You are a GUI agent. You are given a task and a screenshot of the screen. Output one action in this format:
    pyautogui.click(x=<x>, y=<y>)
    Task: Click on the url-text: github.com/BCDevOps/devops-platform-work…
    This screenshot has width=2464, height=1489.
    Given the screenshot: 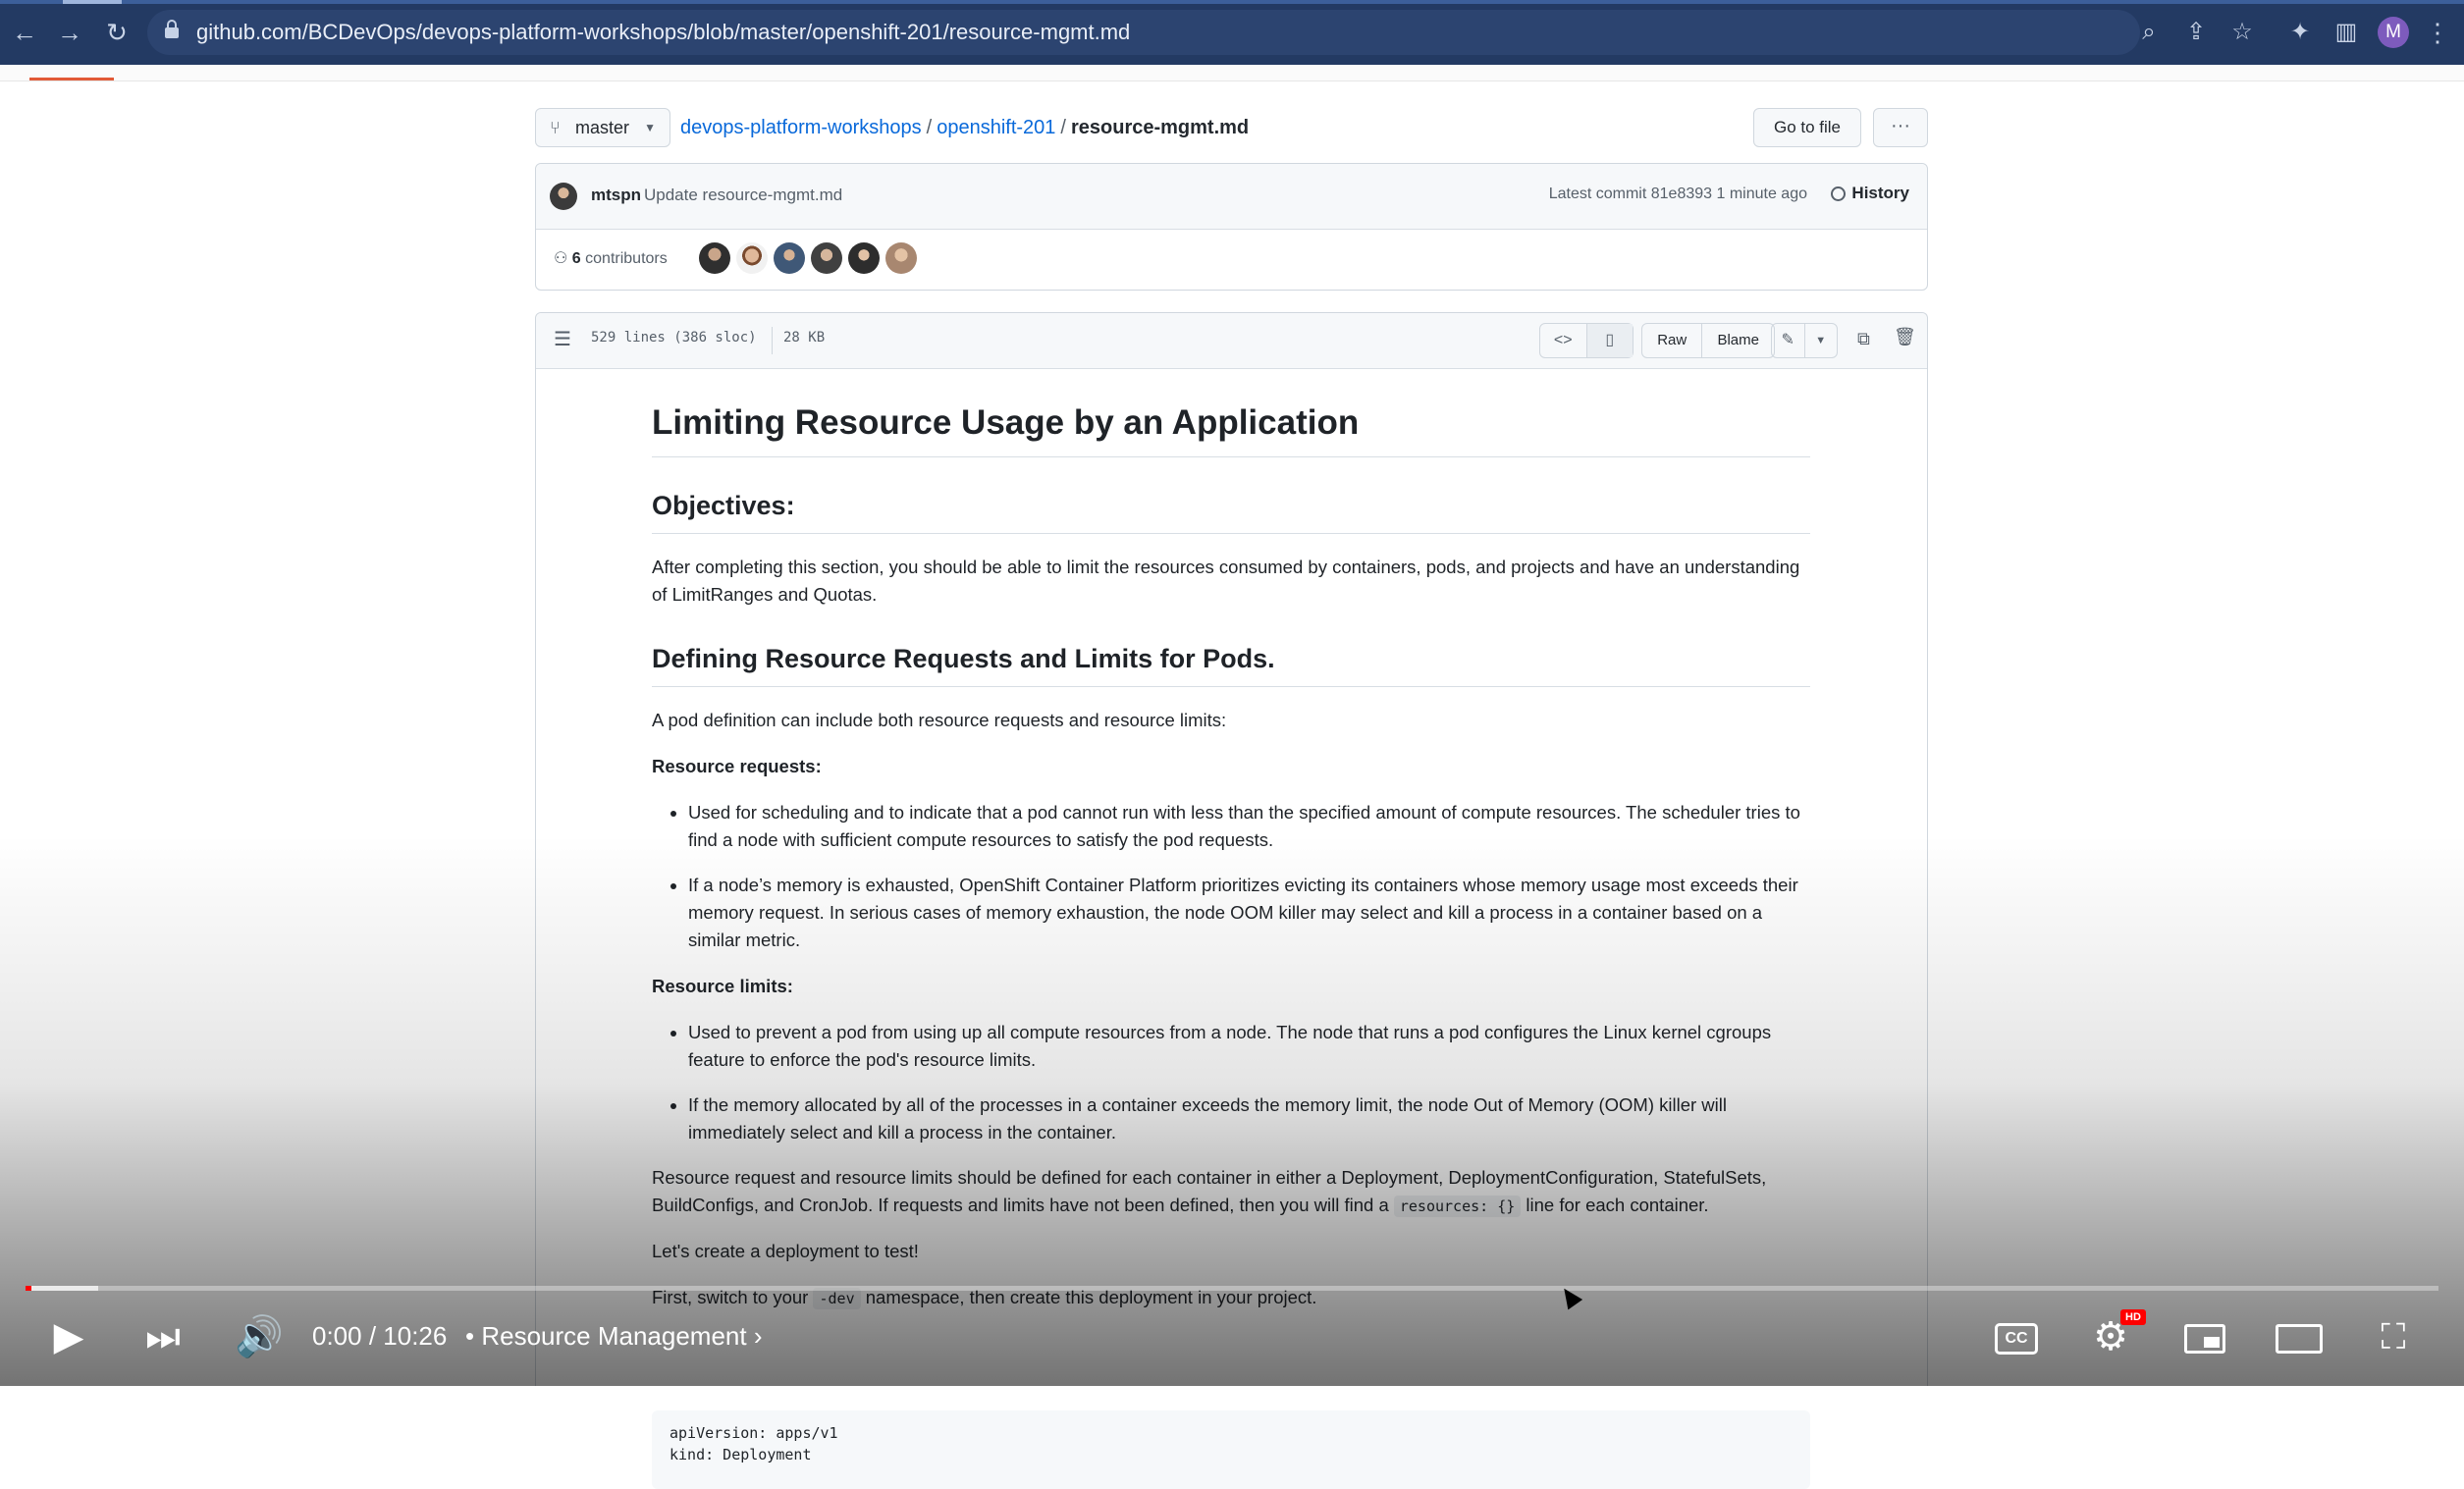 What is the action you would take?
    pyautogui.click(x=663, y=32)
    